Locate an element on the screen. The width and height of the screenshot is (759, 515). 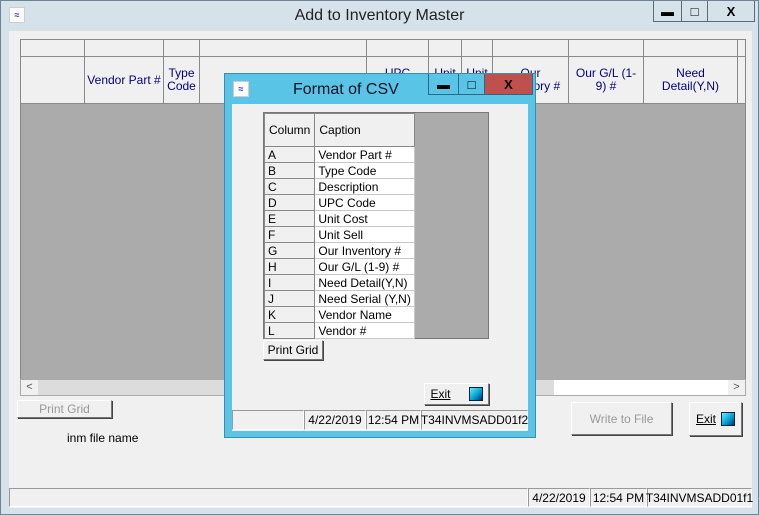
grid-column-header: Need Detail(Y,N) is located at coordinates (691, 80).